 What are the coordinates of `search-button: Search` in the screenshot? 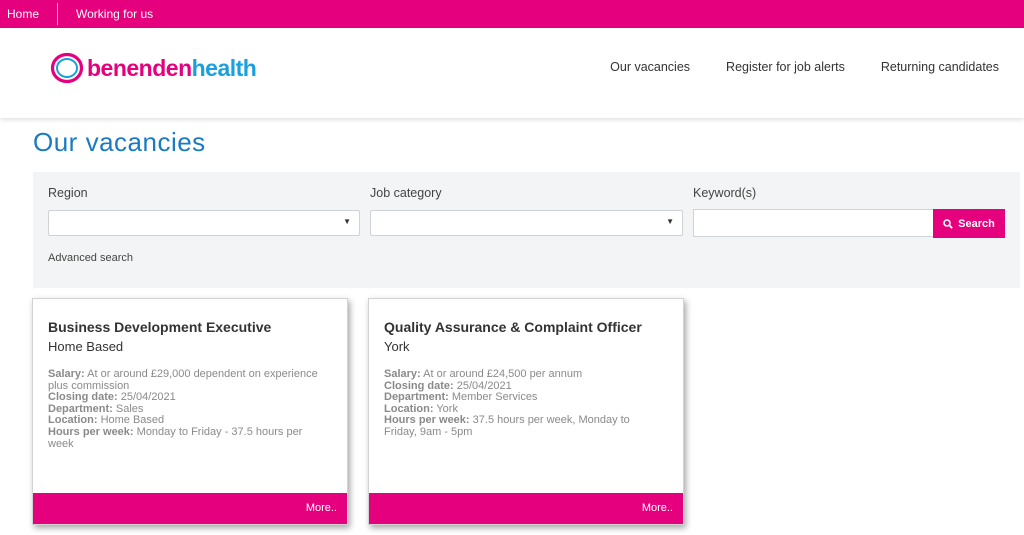 It's located at (969, 223).